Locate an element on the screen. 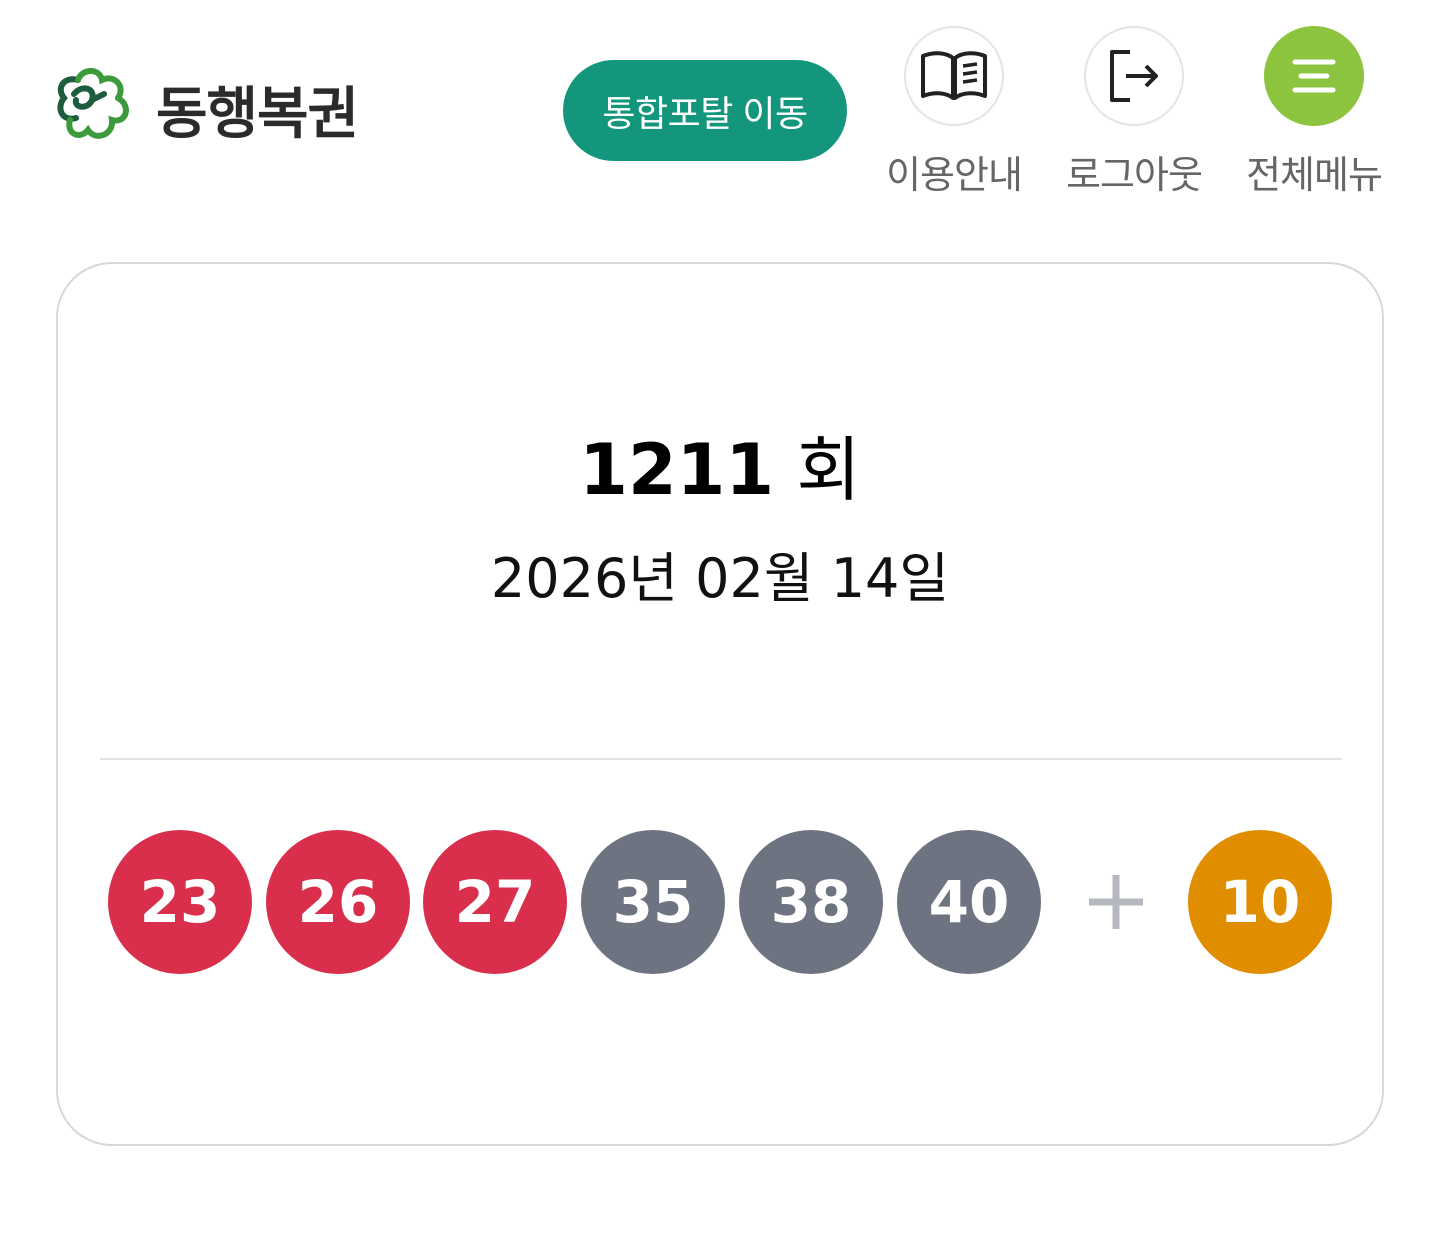 The image size is (1440, 1256). nav-guide: 이용안내 is located at coordinates (954, 112).